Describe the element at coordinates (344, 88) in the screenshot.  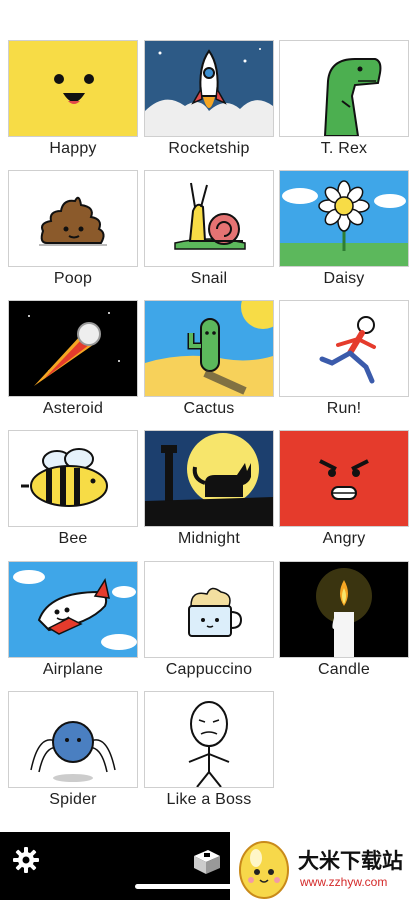
I see `trex-icon` at that location.